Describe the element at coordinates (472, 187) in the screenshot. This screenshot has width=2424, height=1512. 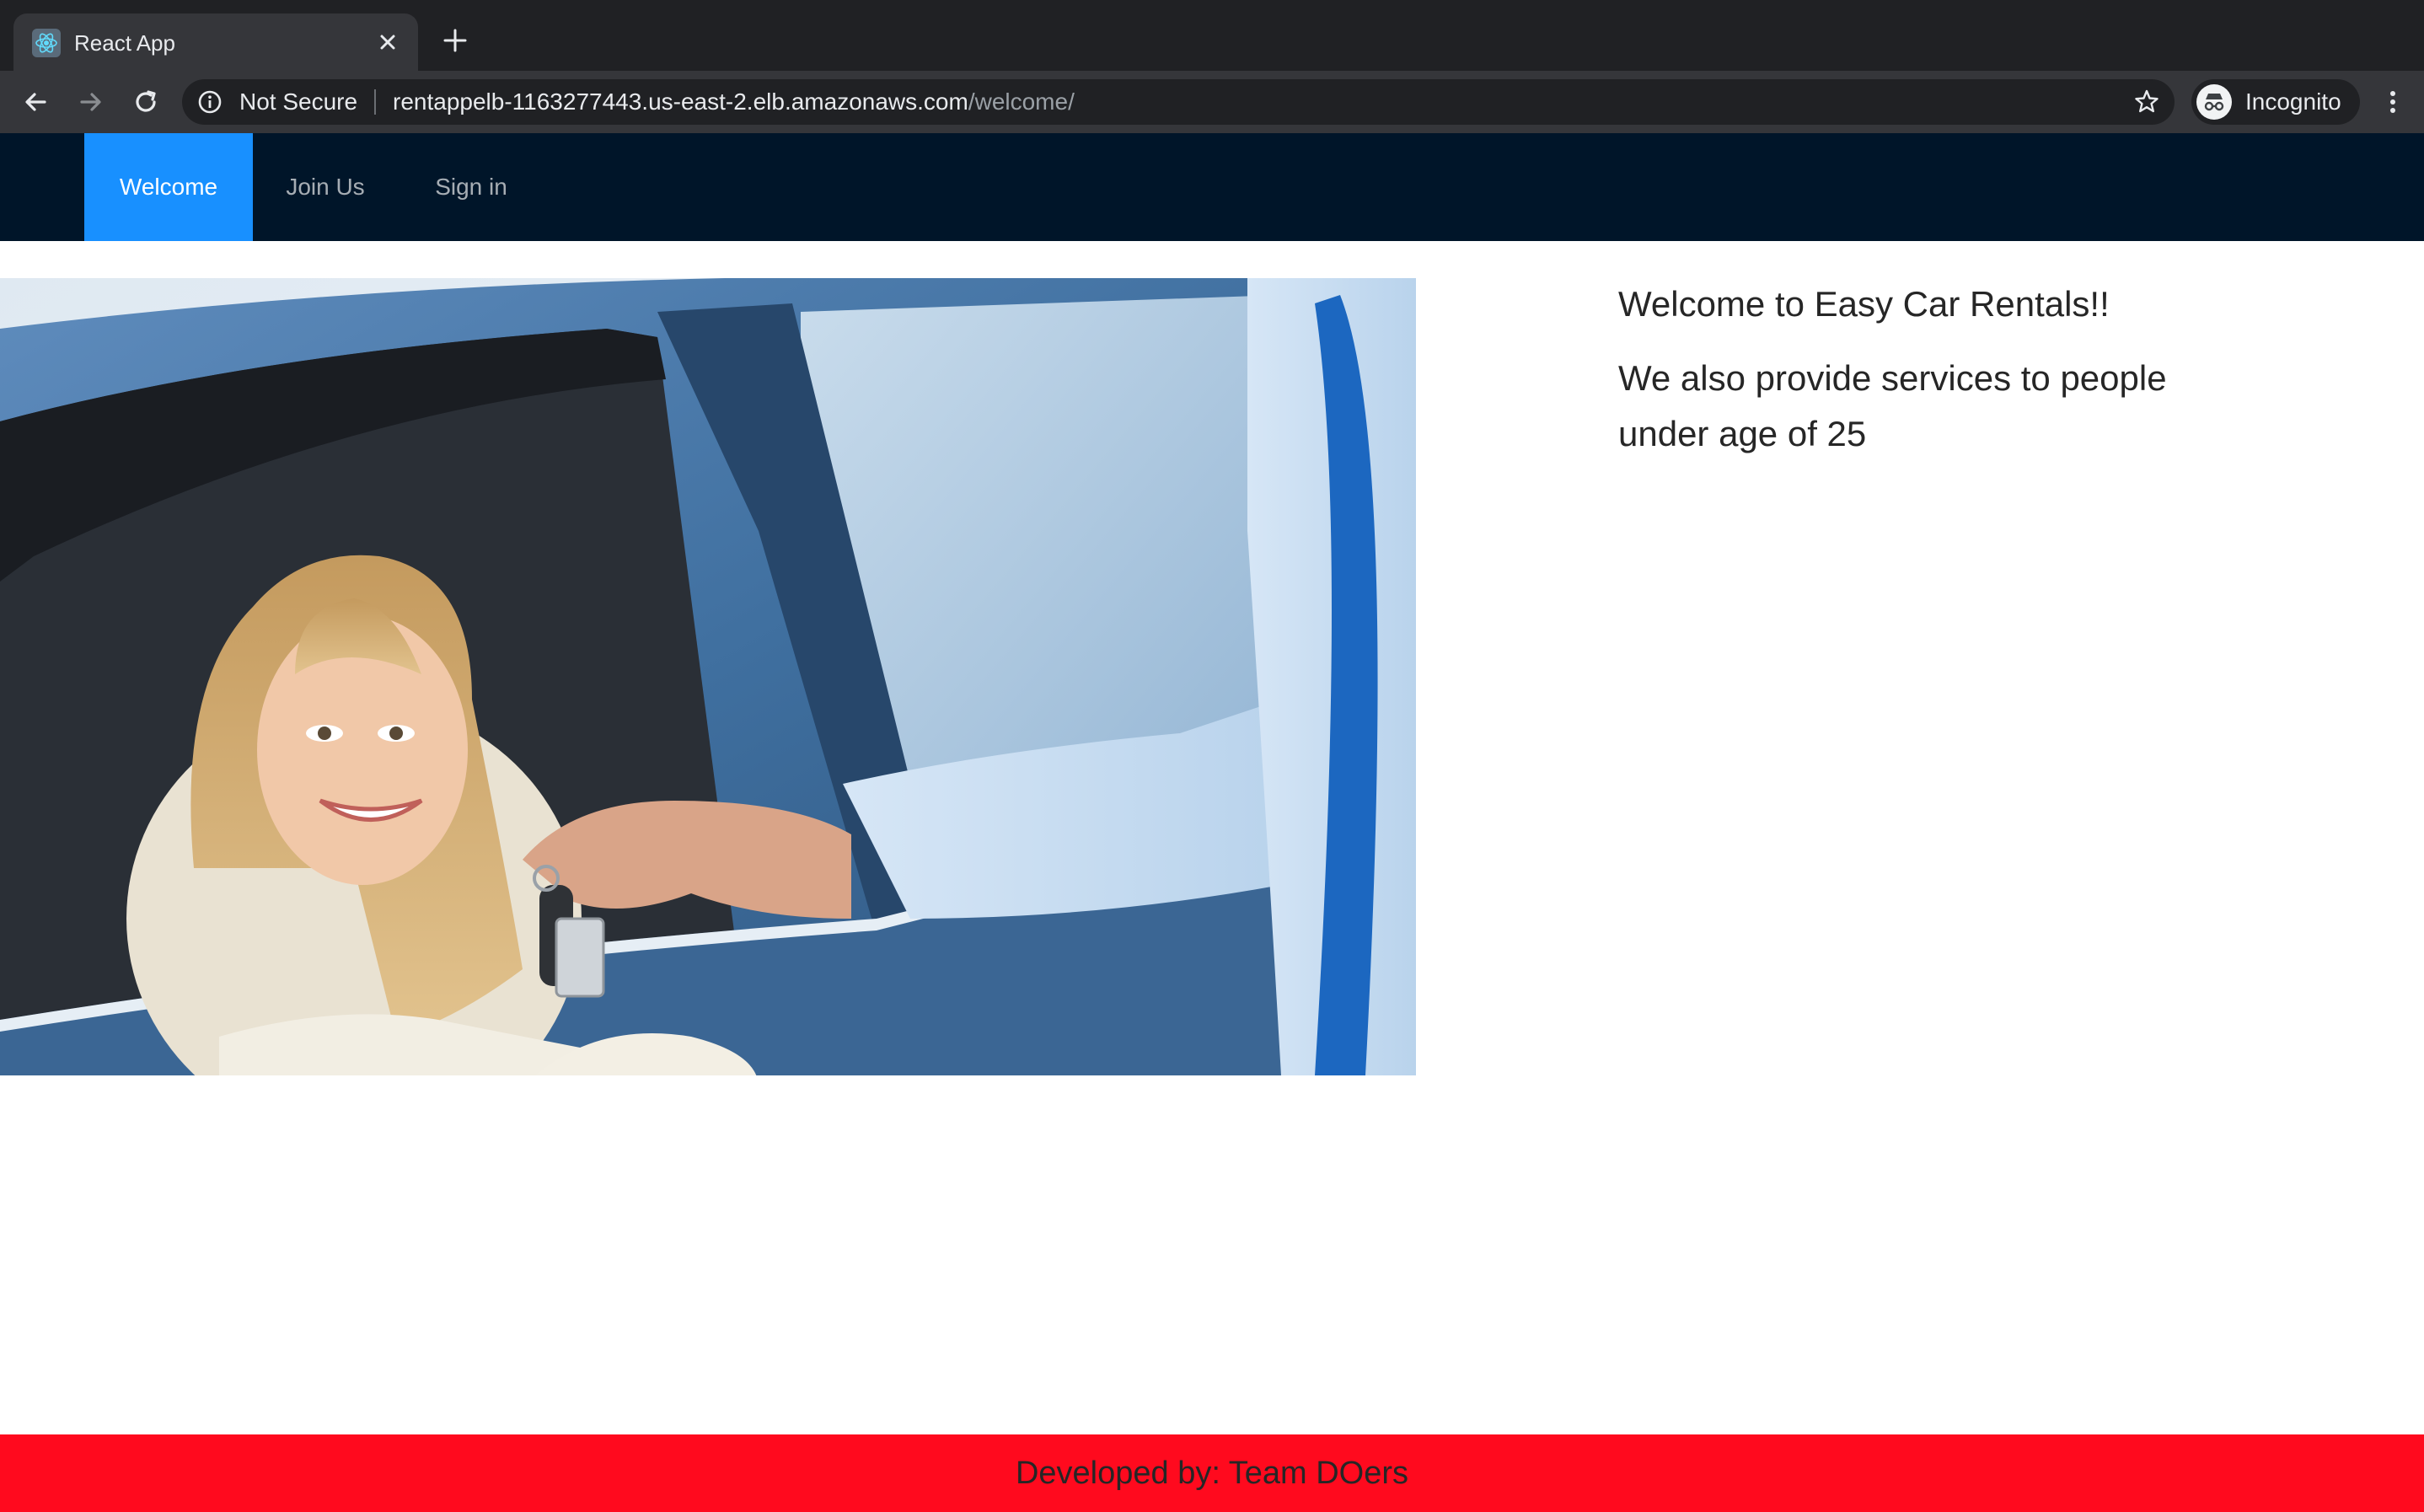
I see `nav-item-sign-in: Sign in` at that location.